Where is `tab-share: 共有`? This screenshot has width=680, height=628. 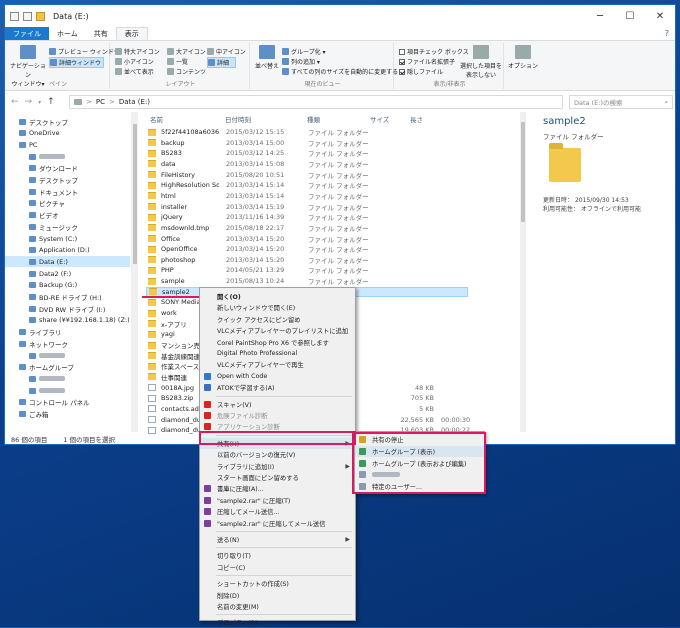 tab-share: 共有 is located at coordinates (101, 33).